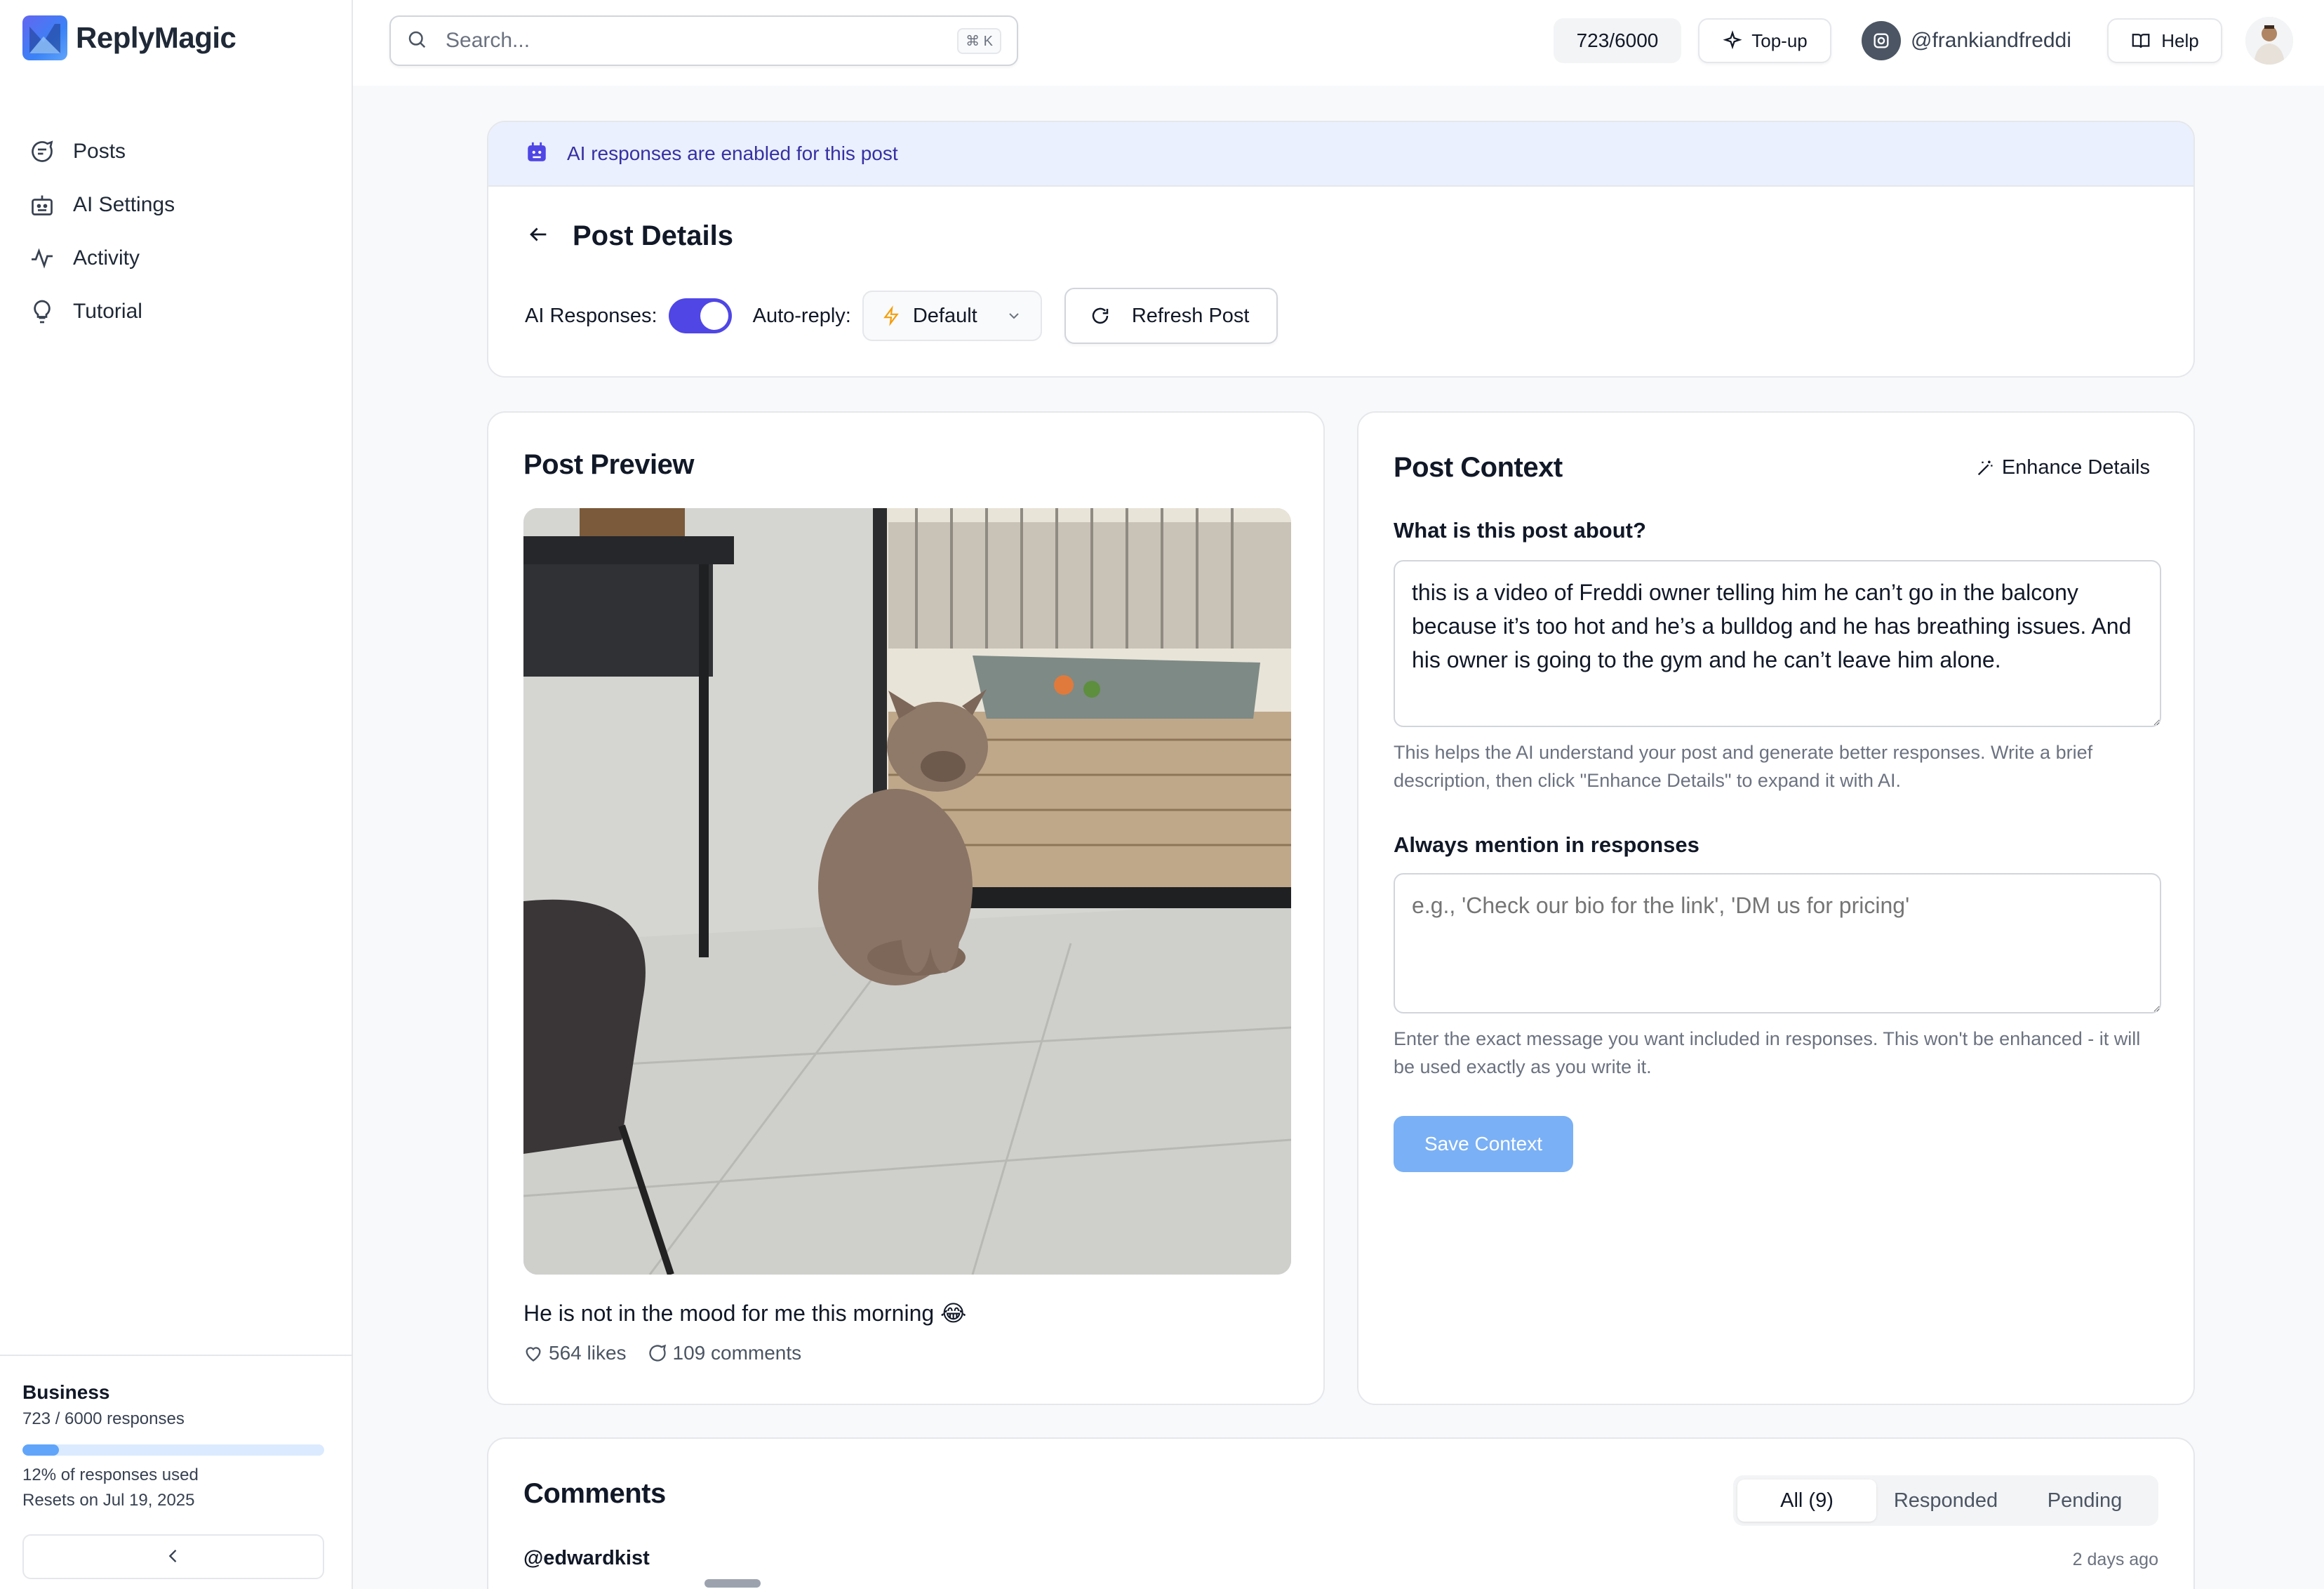 The height and width of the screenshot is (1589, 2324). Describe the element at coordinates (2115, 1559) in the screenshot. I see `comment-timestamp: 2 days ago` at that location.